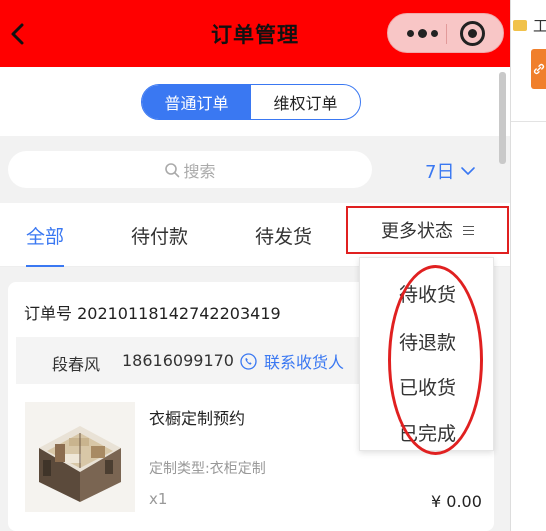  Describe the element at coordinates (472, 33) in the screenshot. I see `close-target-icon` at that location.